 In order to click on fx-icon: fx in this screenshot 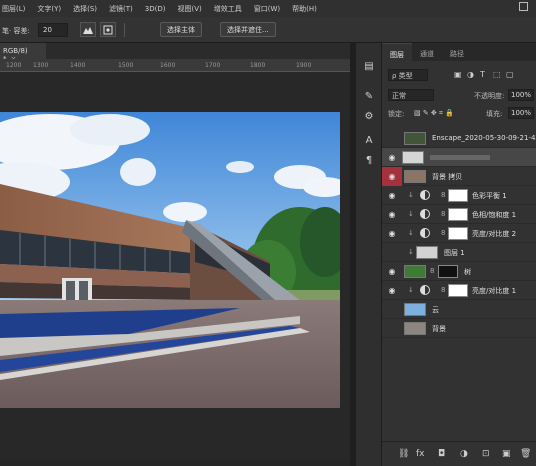, I will do `click(420, 454)`.